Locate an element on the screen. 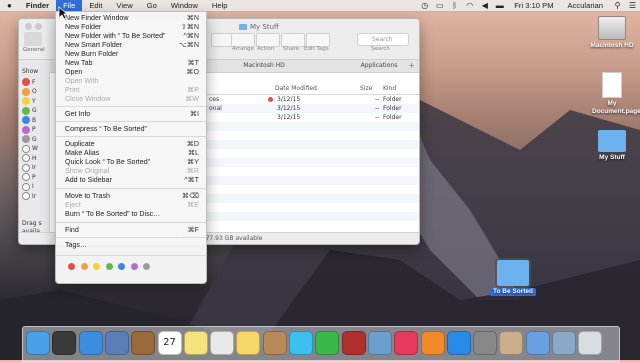 The image size is (640, 362). finder-icon is located at coordinates (38, 343).